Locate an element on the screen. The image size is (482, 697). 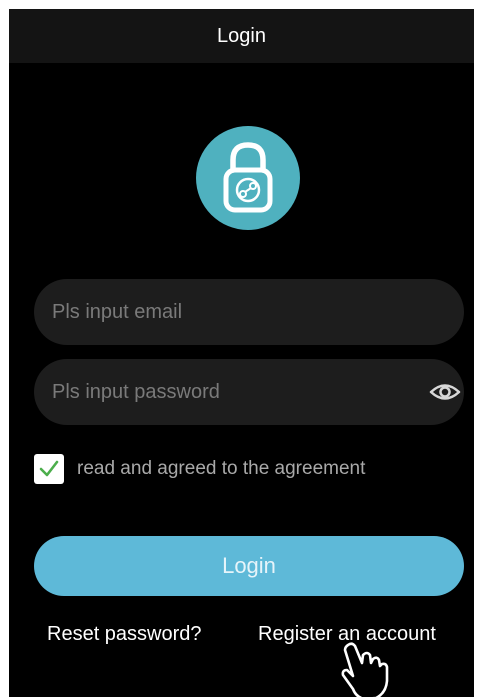
password-input is located at coordinates (232, 392).